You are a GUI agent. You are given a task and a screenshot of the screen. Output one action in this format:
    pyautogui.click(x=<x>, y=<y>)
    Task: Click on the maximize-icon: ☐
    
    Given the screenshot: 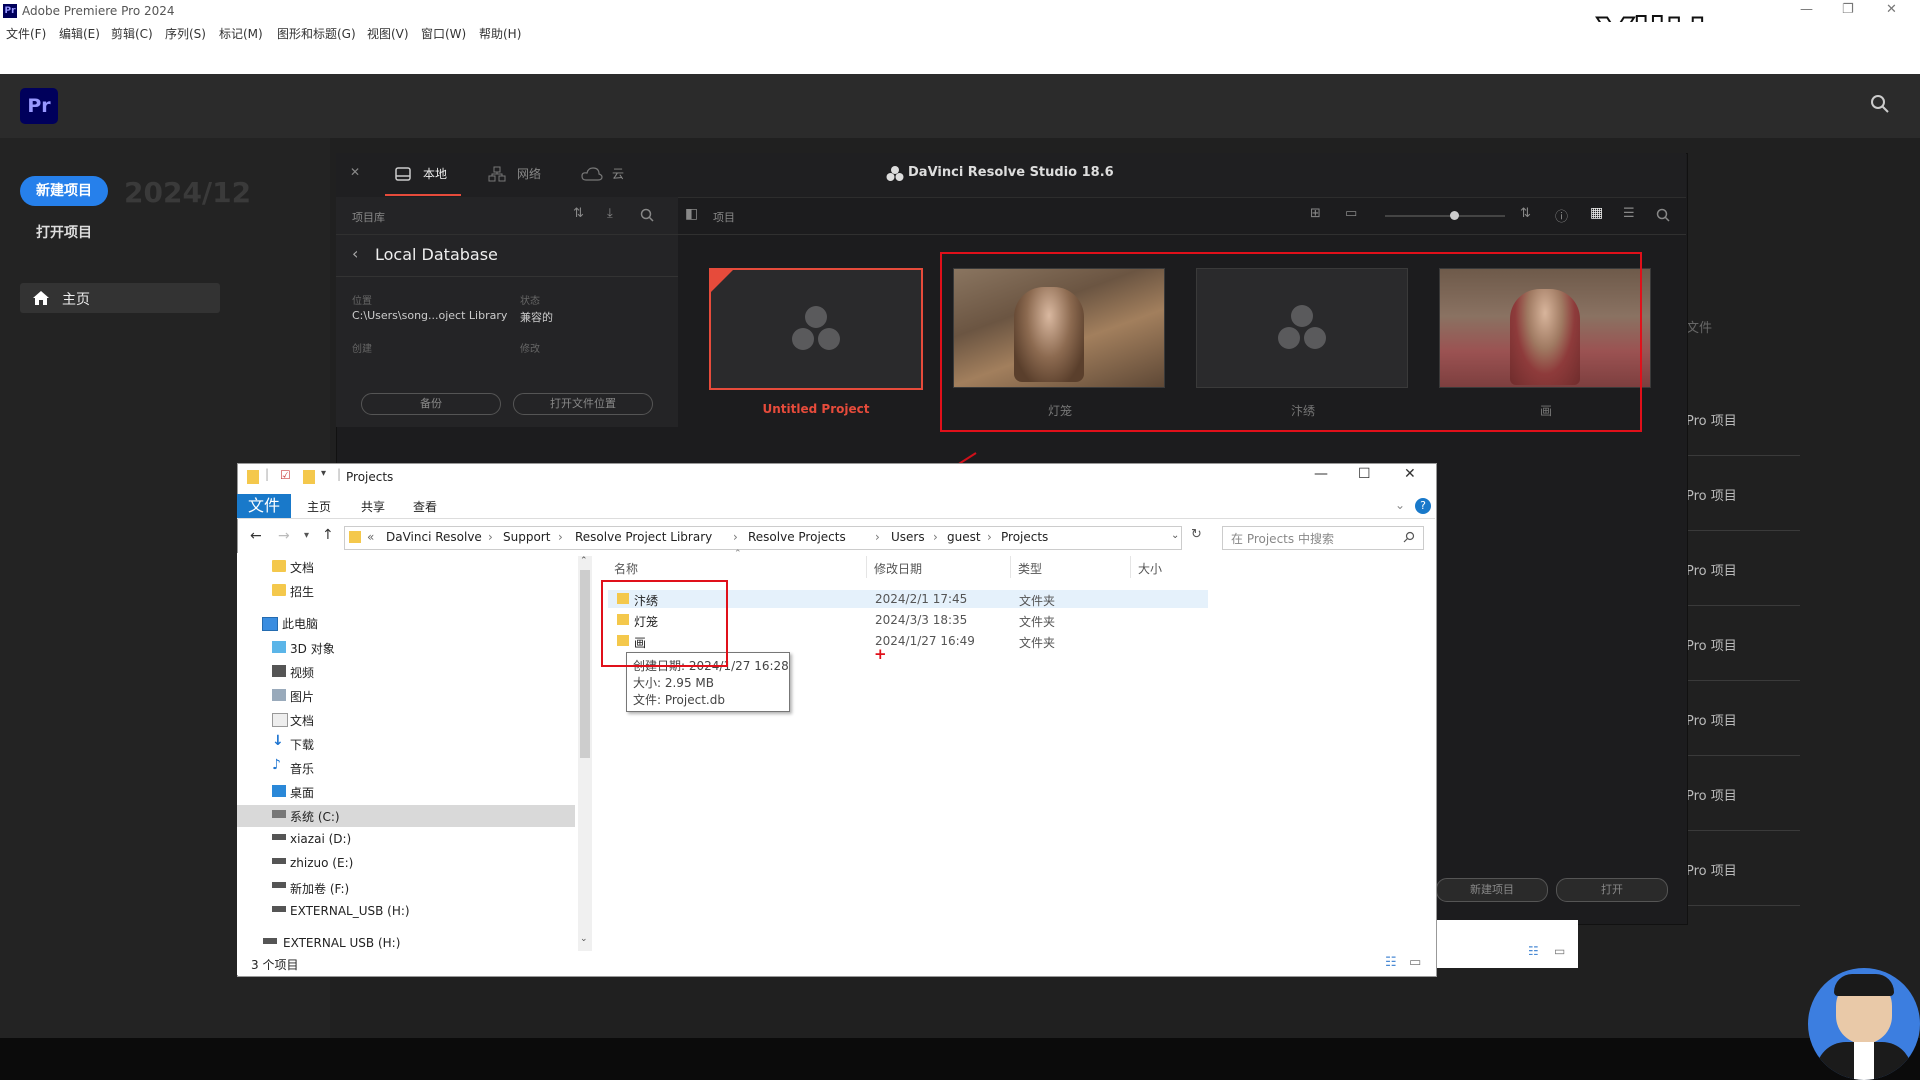 What is the action you would take?
    pyautogui.click(x=1364, y=474)
    